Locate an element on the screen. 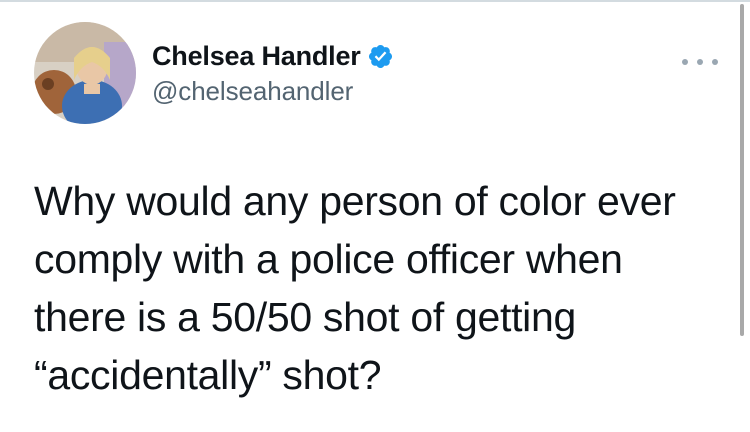  name-row: Chelsea Handler is located at coordinates (273, 56).